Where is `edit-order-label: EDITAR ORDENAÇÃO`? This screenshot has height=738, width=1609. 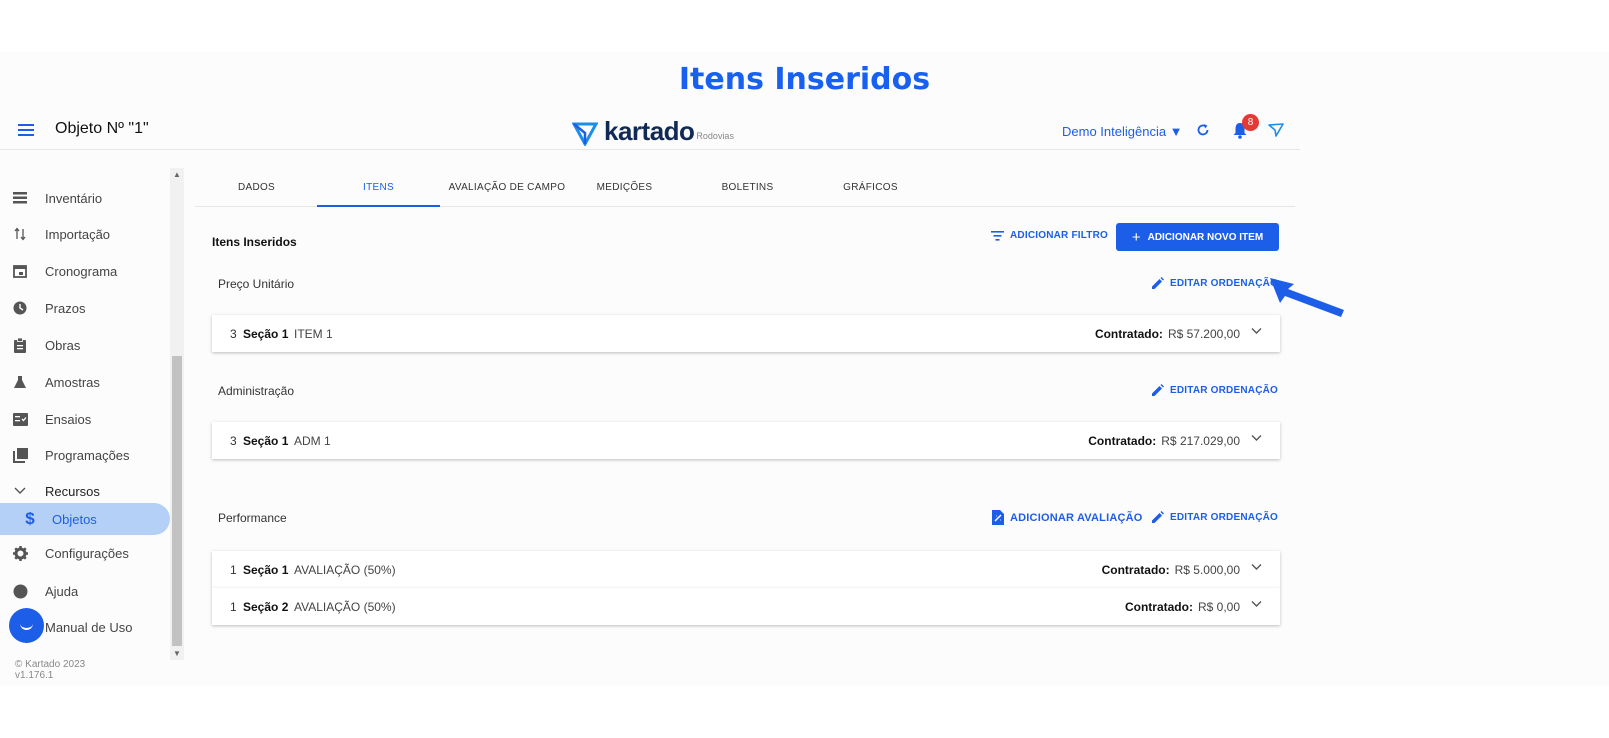
edit-order-label: EDITAR ORDENAÇÃO is located at coordinates (1224, 390).